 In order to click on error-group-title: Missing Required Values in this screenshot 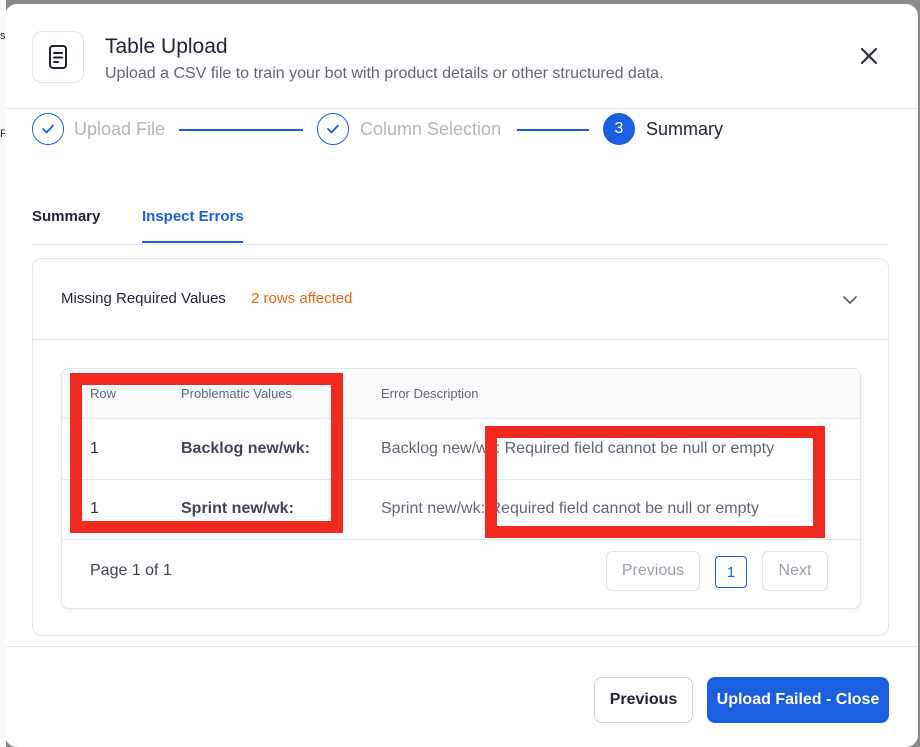, I will do `click(143, 298)`.